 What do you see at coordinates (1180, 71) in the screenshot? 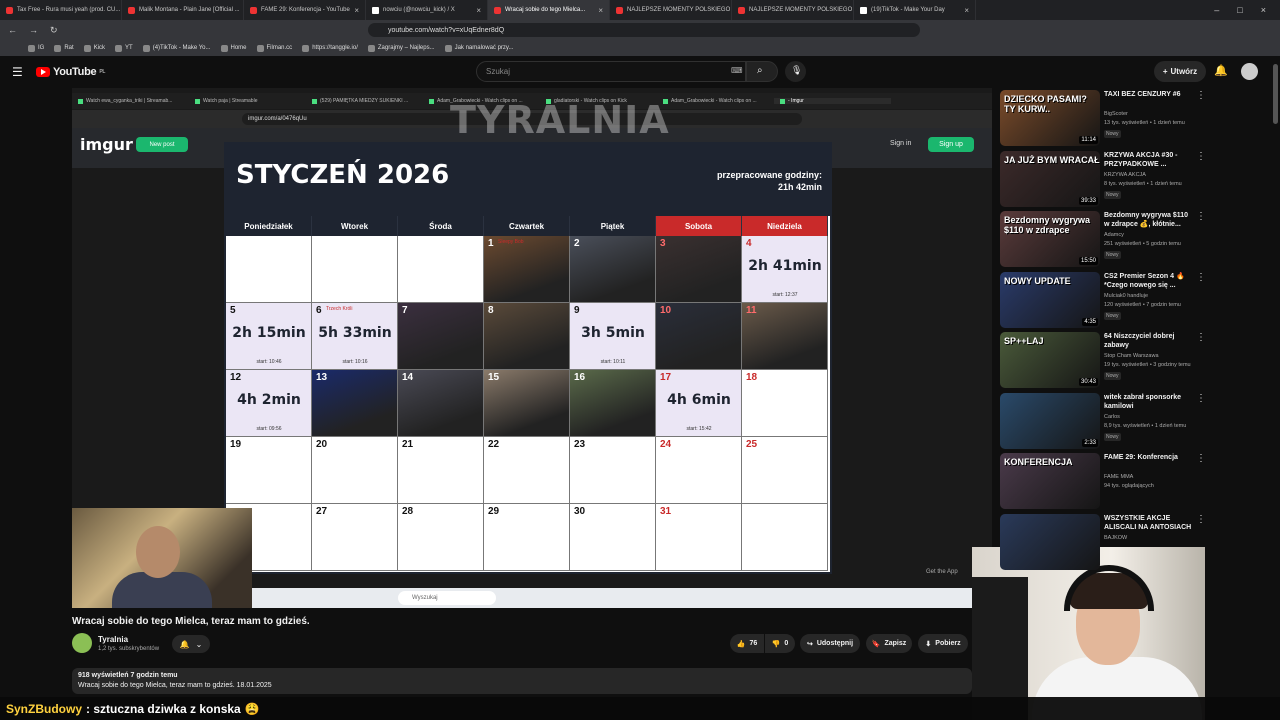
I see `create-button: + Utwórz` at bounding box center [1180, 71].